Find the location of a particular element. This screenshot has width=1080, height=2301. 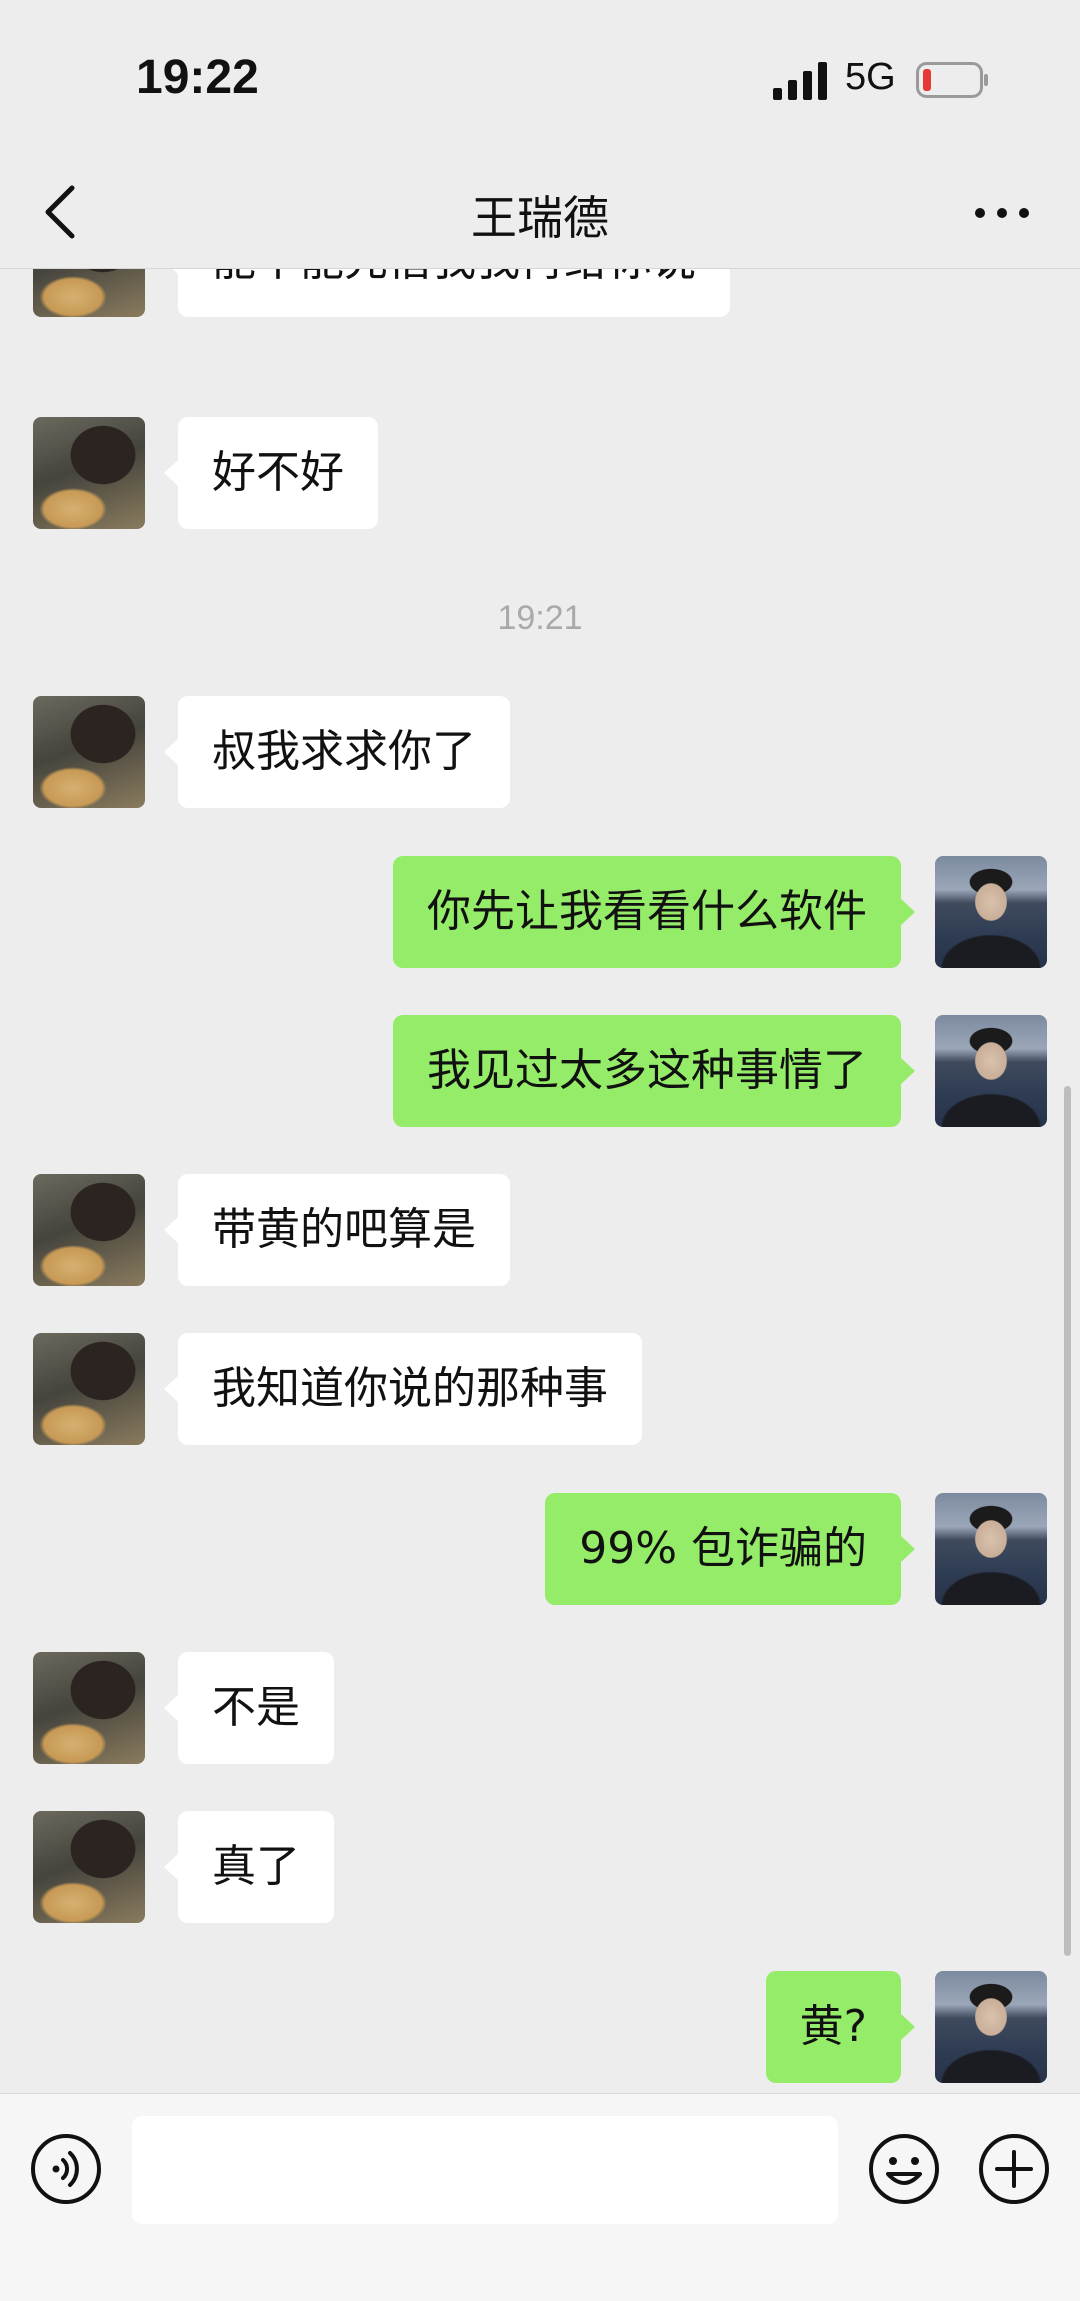

more-icon is located at coordinates (1002, 213).